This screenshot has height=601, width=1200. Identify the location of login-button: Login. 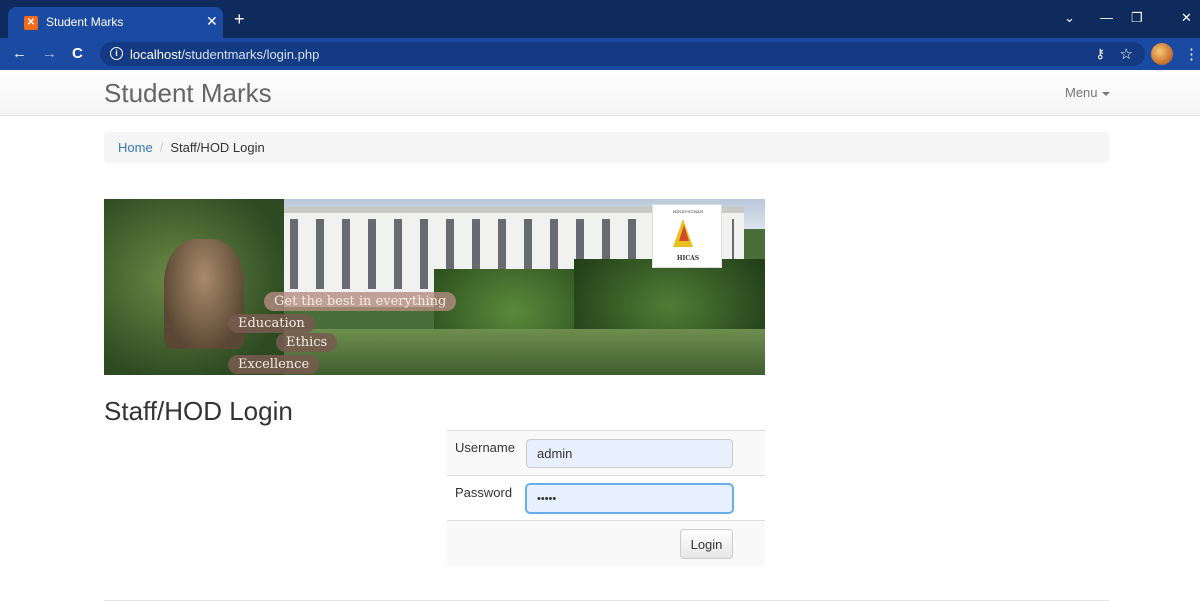
(706, 544).